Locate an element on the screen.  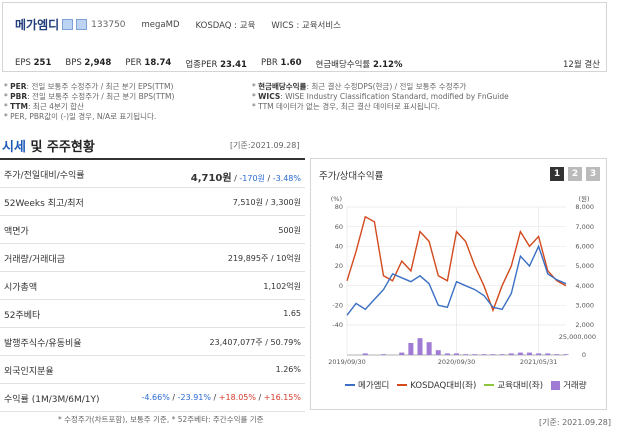
base-date: [기준:2021.09.28] is located at coordinates (265, 145).